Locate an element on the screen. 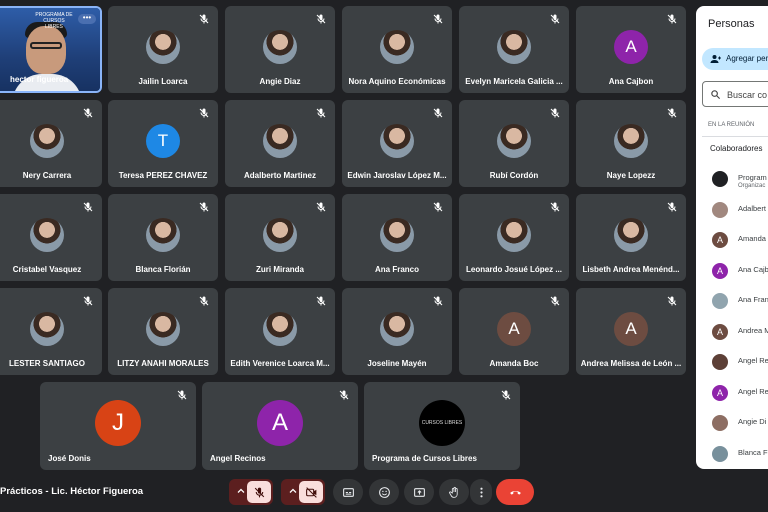  participant-tile: Joseline Mayén is located at coordinates (397, 331).